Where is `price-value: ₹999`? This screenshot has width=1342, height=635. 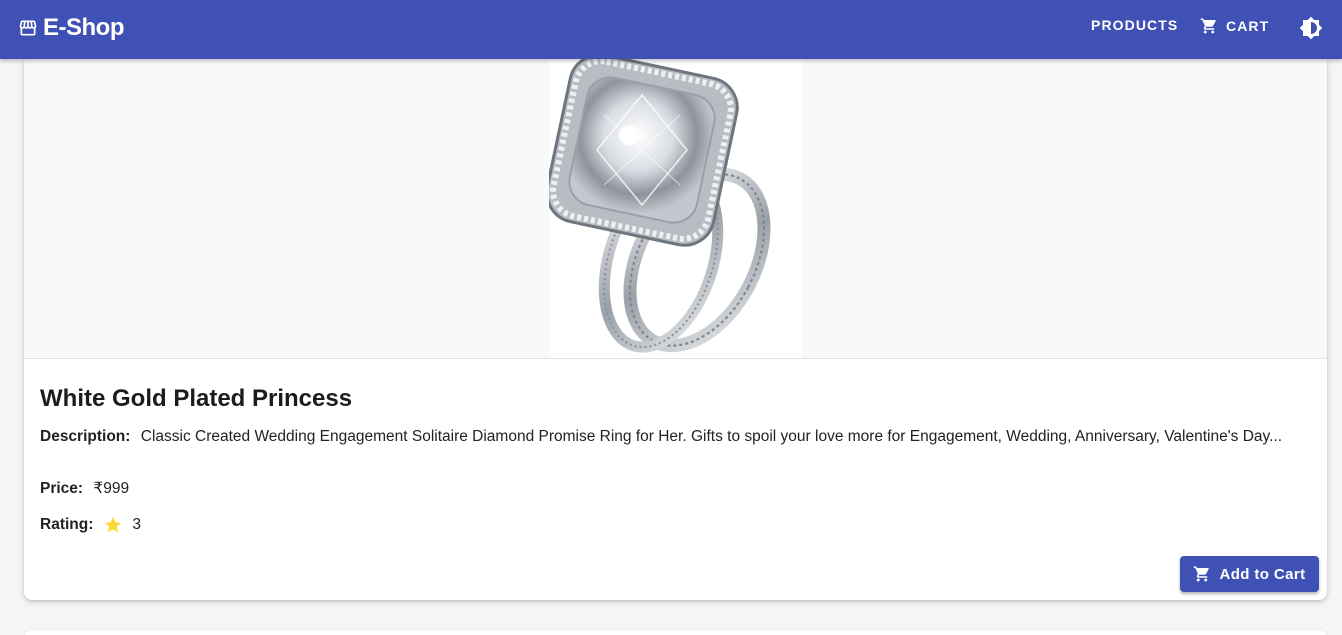 price-value: ₹999 is located at coordinates (111, 488).